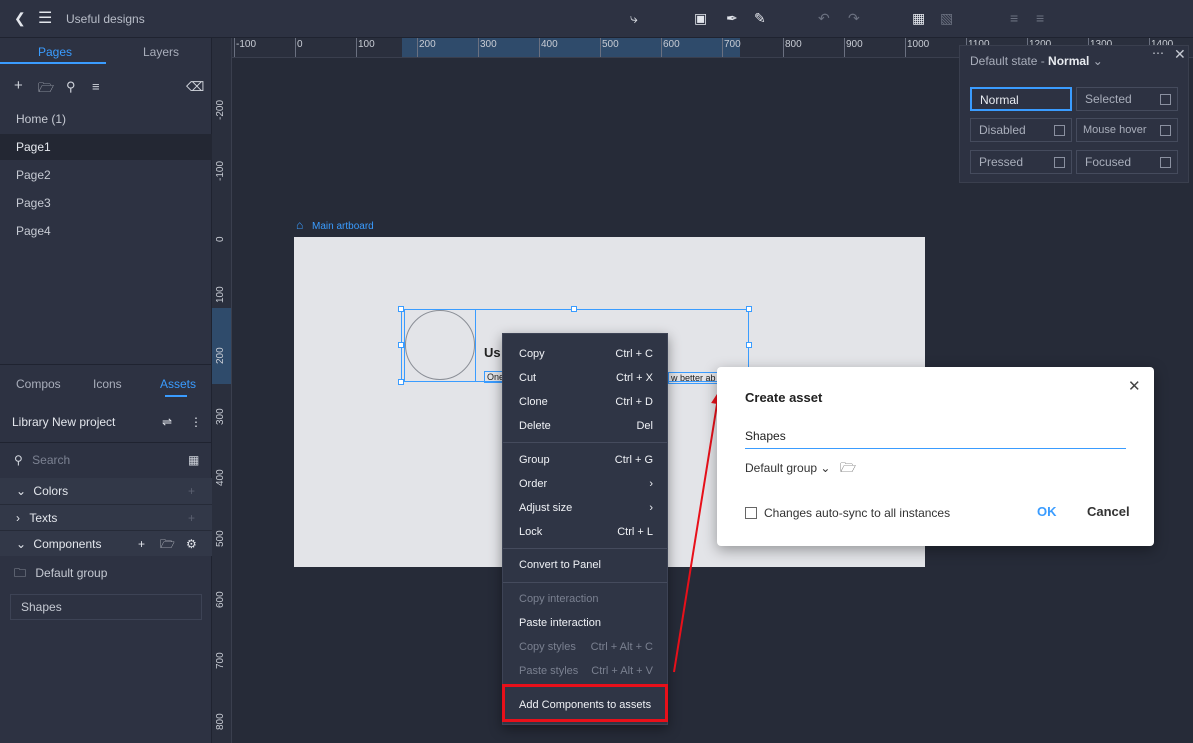 The height and width of the screenshot is (743, 1193). What do you see at coordinates (1127, 99) in the screenshot?
I see `state-selected: Selected` at bounding box center [1127, 99].